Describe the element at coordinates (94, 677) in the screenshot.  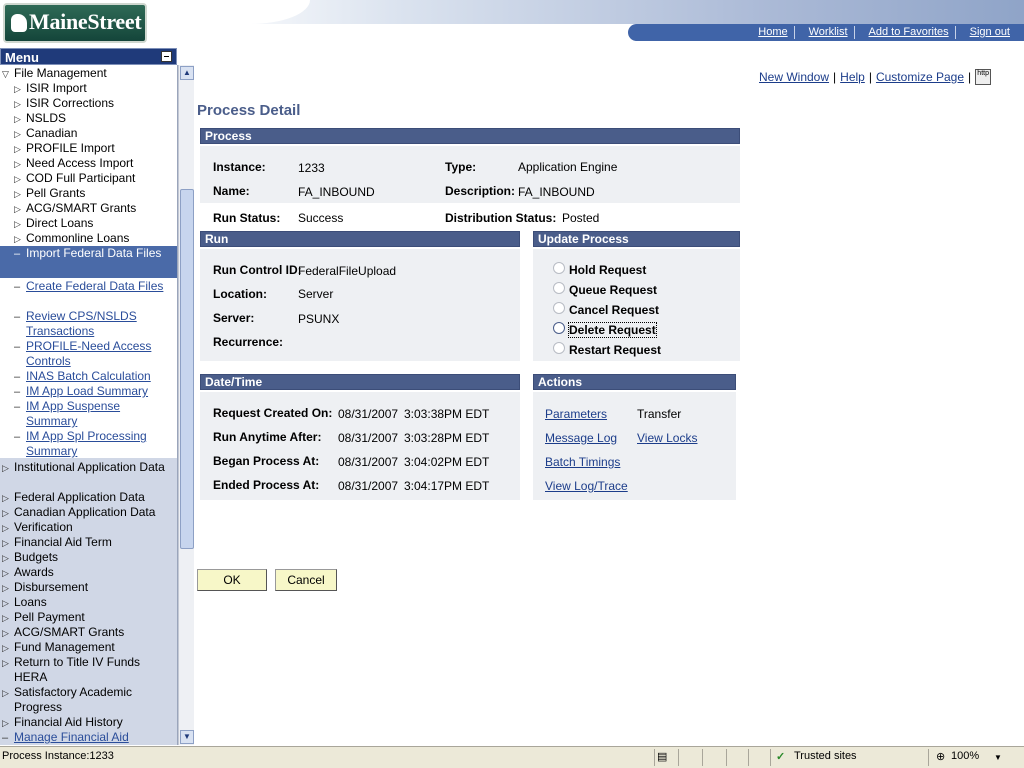
I see `sidebar-item-label: HERA` at that location.